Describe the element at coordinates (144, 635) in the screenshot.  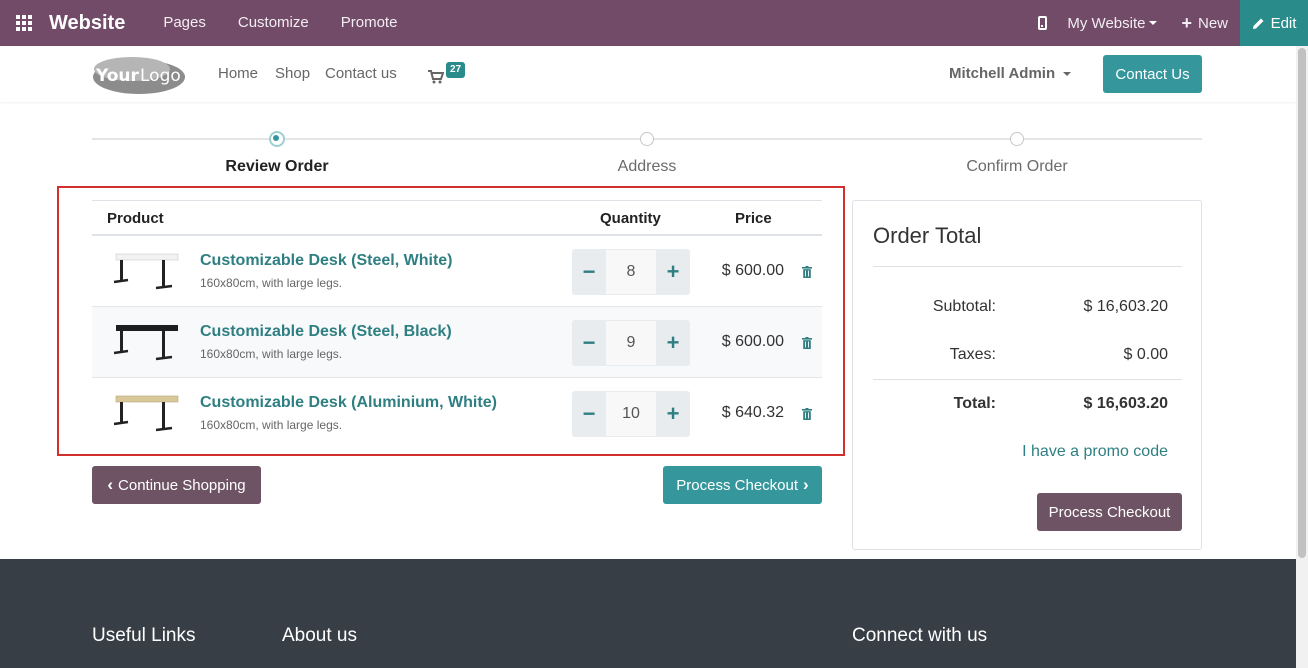
I see `footer-useful-links: Useful Links` at that location.